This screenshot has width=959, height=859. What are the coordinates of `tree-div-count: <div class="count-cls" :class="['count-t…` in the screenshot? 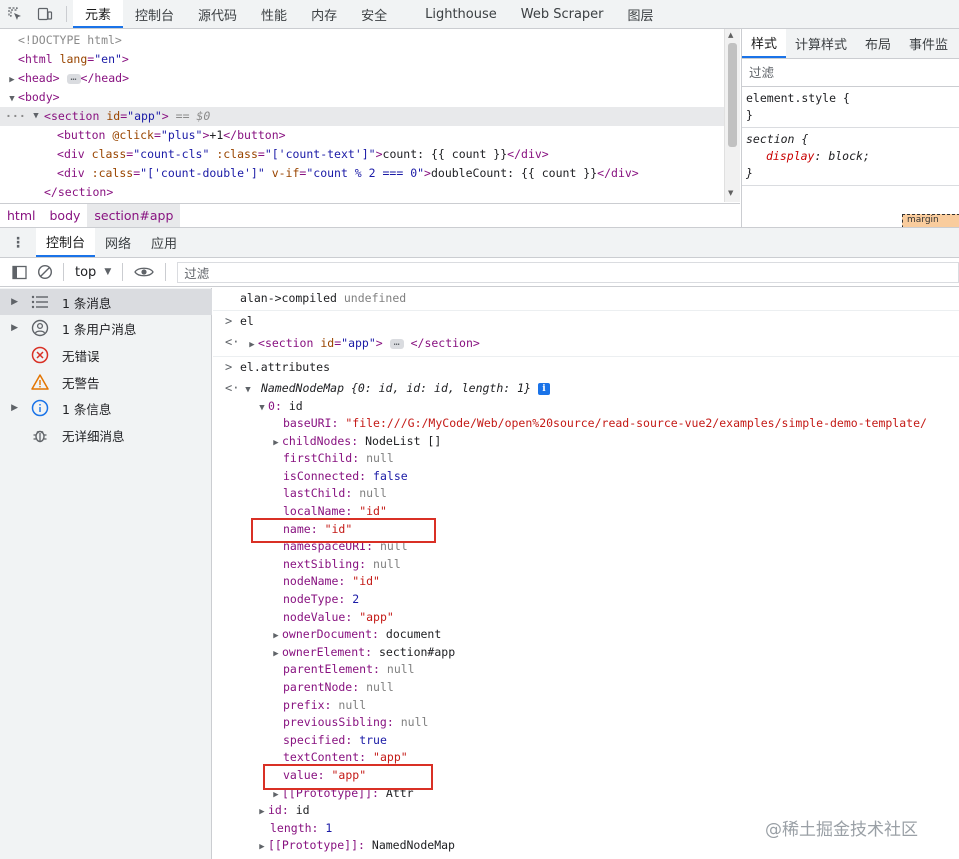 It's located at (362, 154).